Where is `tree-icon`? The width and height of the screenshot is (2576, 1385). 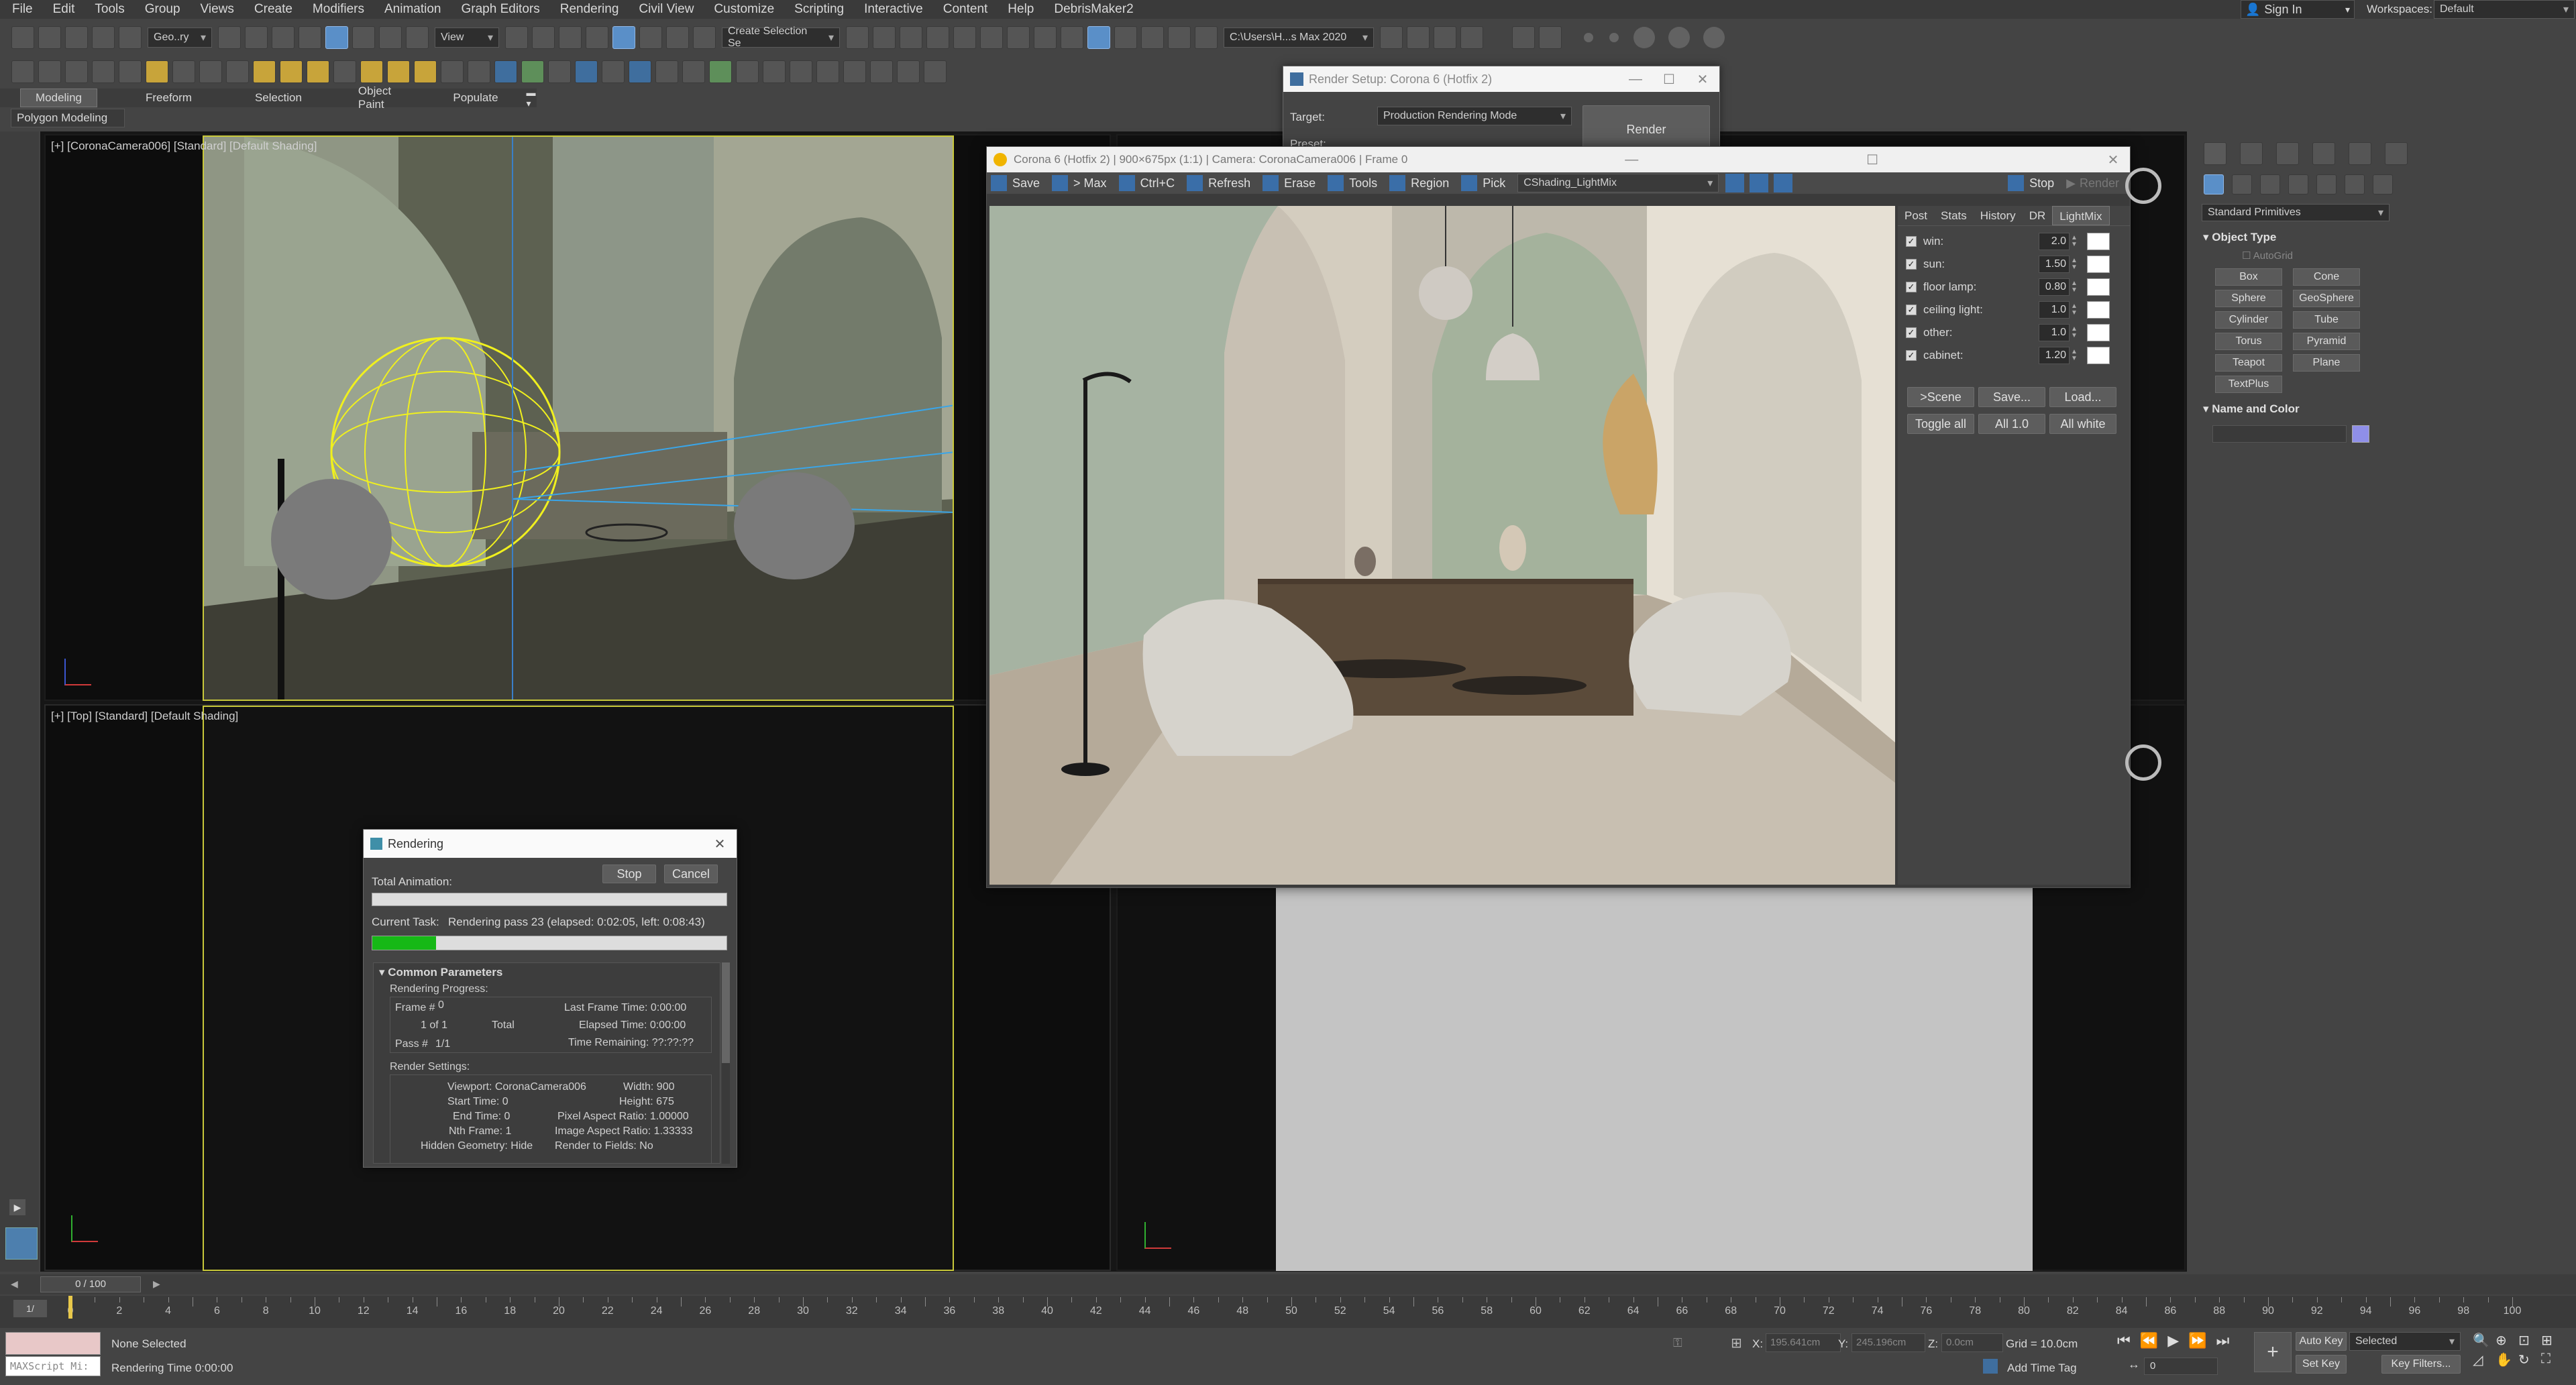
tree-icon is located at coordinates (559, 71).